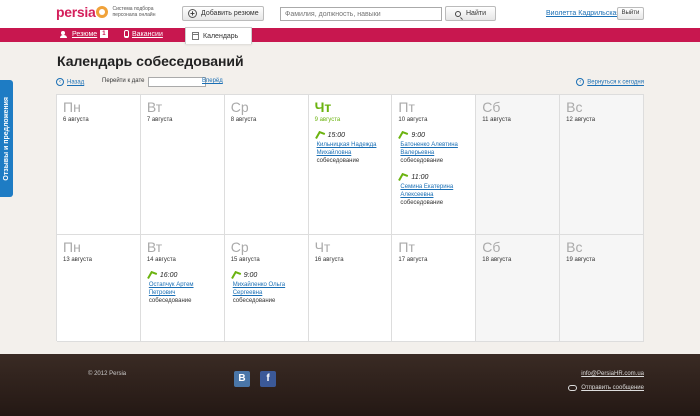  Describe the element at coordinates (242, 379) in the screenshot. I see `vk-icon: В` at that location.